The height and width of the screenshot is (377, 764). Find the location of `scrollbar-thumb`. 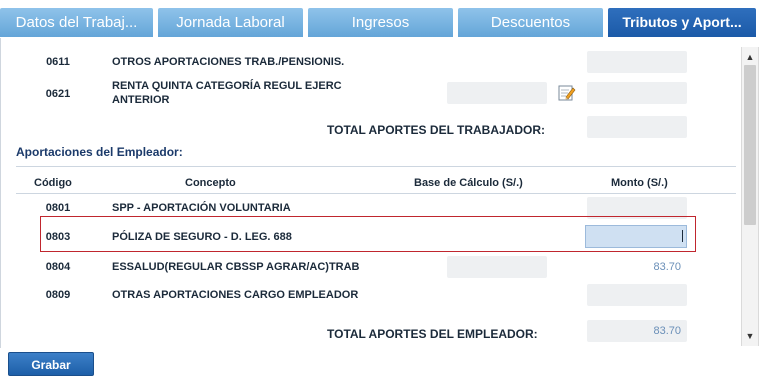

scrollbar-thumb is located at coordinates (750, 145).